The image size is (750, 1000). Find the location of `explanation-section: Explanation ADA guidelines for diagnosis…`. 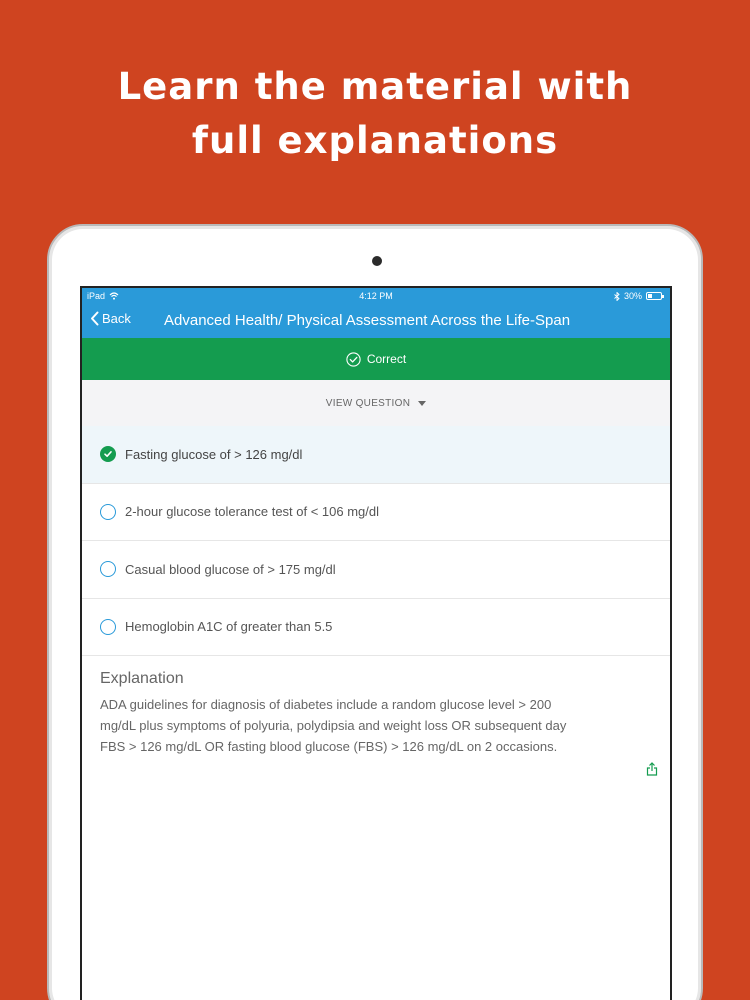

explanation-section: Explanation ADA guidelines for diagnosis… is located at coordinates (365, 713).